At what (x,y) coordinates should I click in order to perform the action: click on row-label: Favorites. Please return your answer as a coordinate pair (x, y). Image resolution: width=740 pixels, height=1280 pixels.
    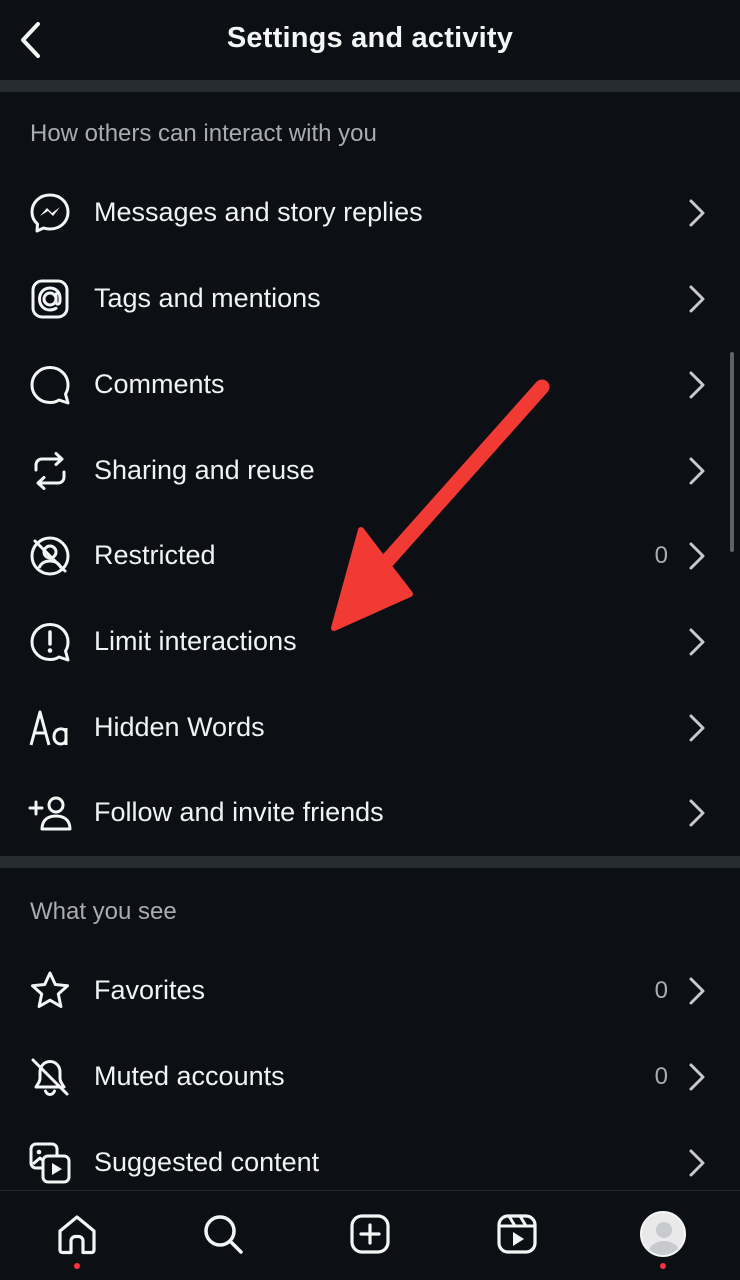
    Looking at the image, I should click on (150, 990).